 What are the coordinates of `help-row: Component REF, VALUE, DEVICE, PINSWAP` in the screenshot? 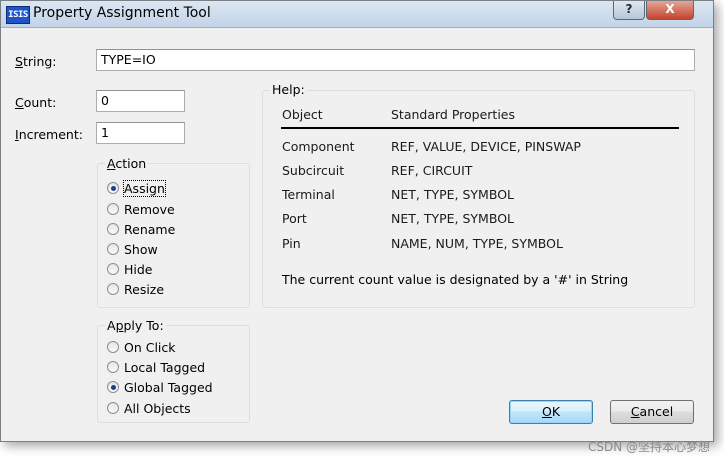 It's located at (431, 146).